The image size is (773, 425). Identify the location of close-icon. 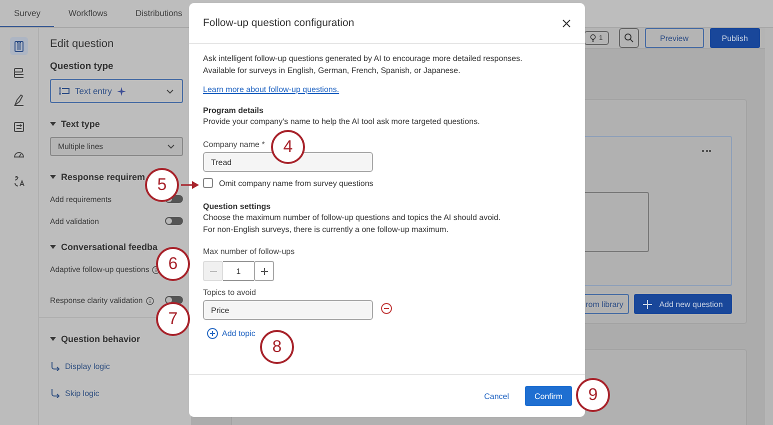
(566, 23).